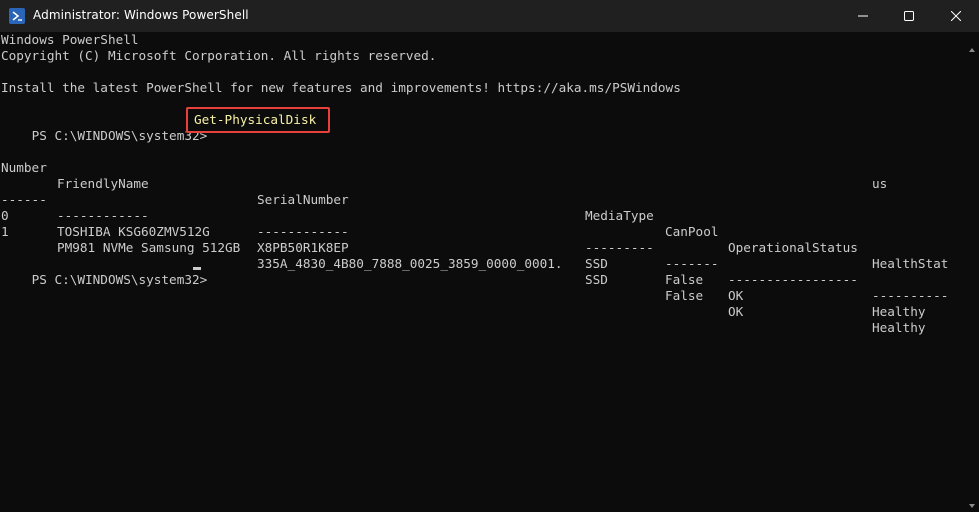 This screenshot has height=512, width=979. Describe the element at coordinates (141, 15) in the screenshot. I see `window-title: Administrator: Windows PowerShell` at that location.